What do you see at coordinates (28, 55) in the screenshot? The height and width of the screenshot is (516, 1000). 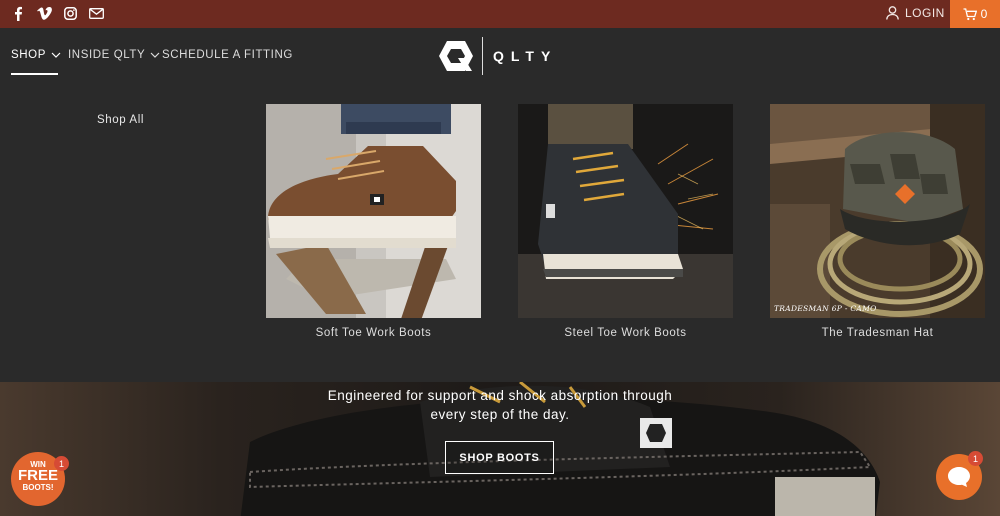 I see `nav-shop-label: SHOP` at bounding box center [28, 55].